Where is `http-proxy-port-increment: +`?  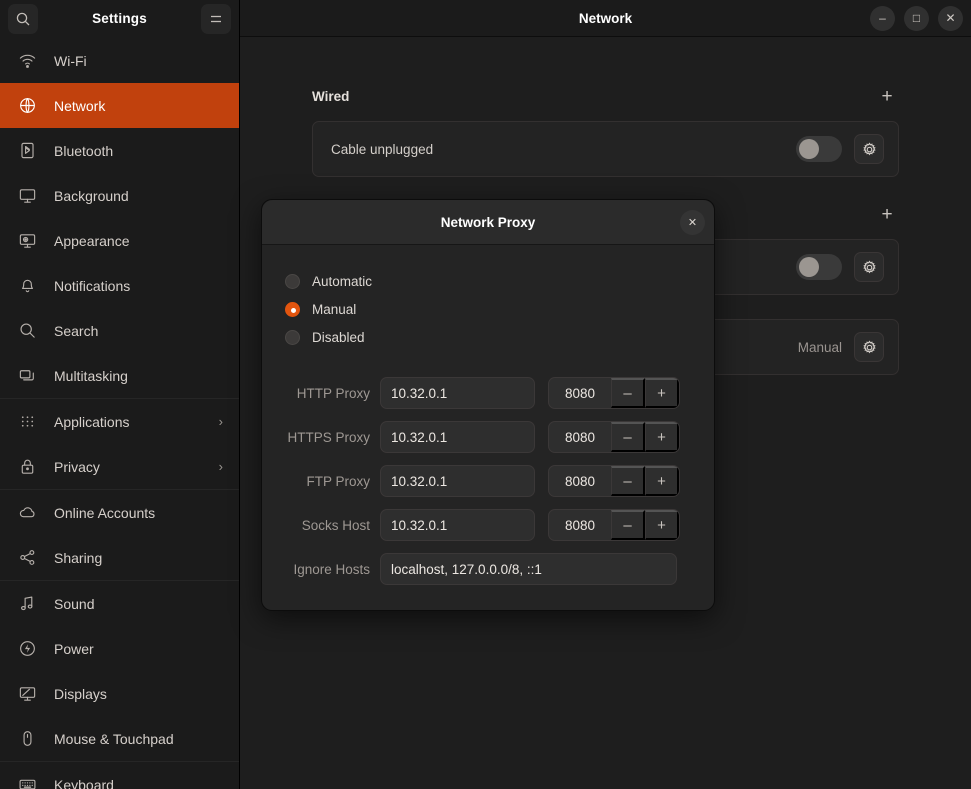
http-proxy-port-increment: + is located at coordinates (662, 393).